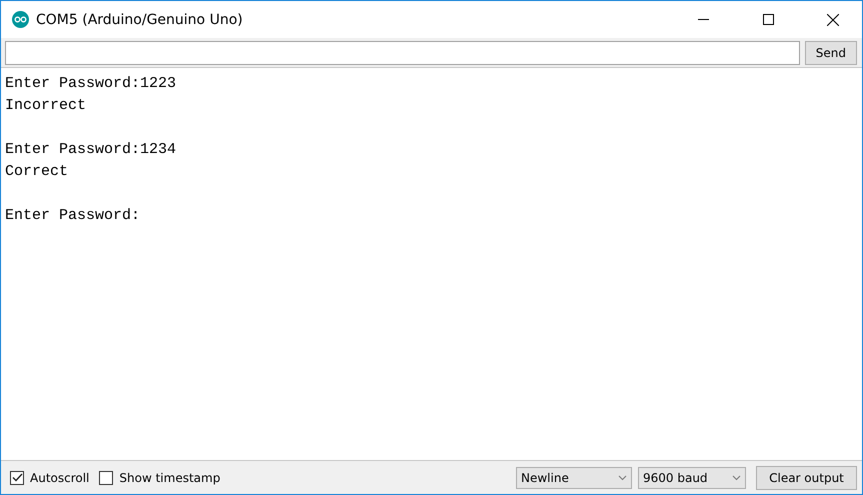 The image size is (863, 495). I want to click on app-logo-icon, so click(20, 19).